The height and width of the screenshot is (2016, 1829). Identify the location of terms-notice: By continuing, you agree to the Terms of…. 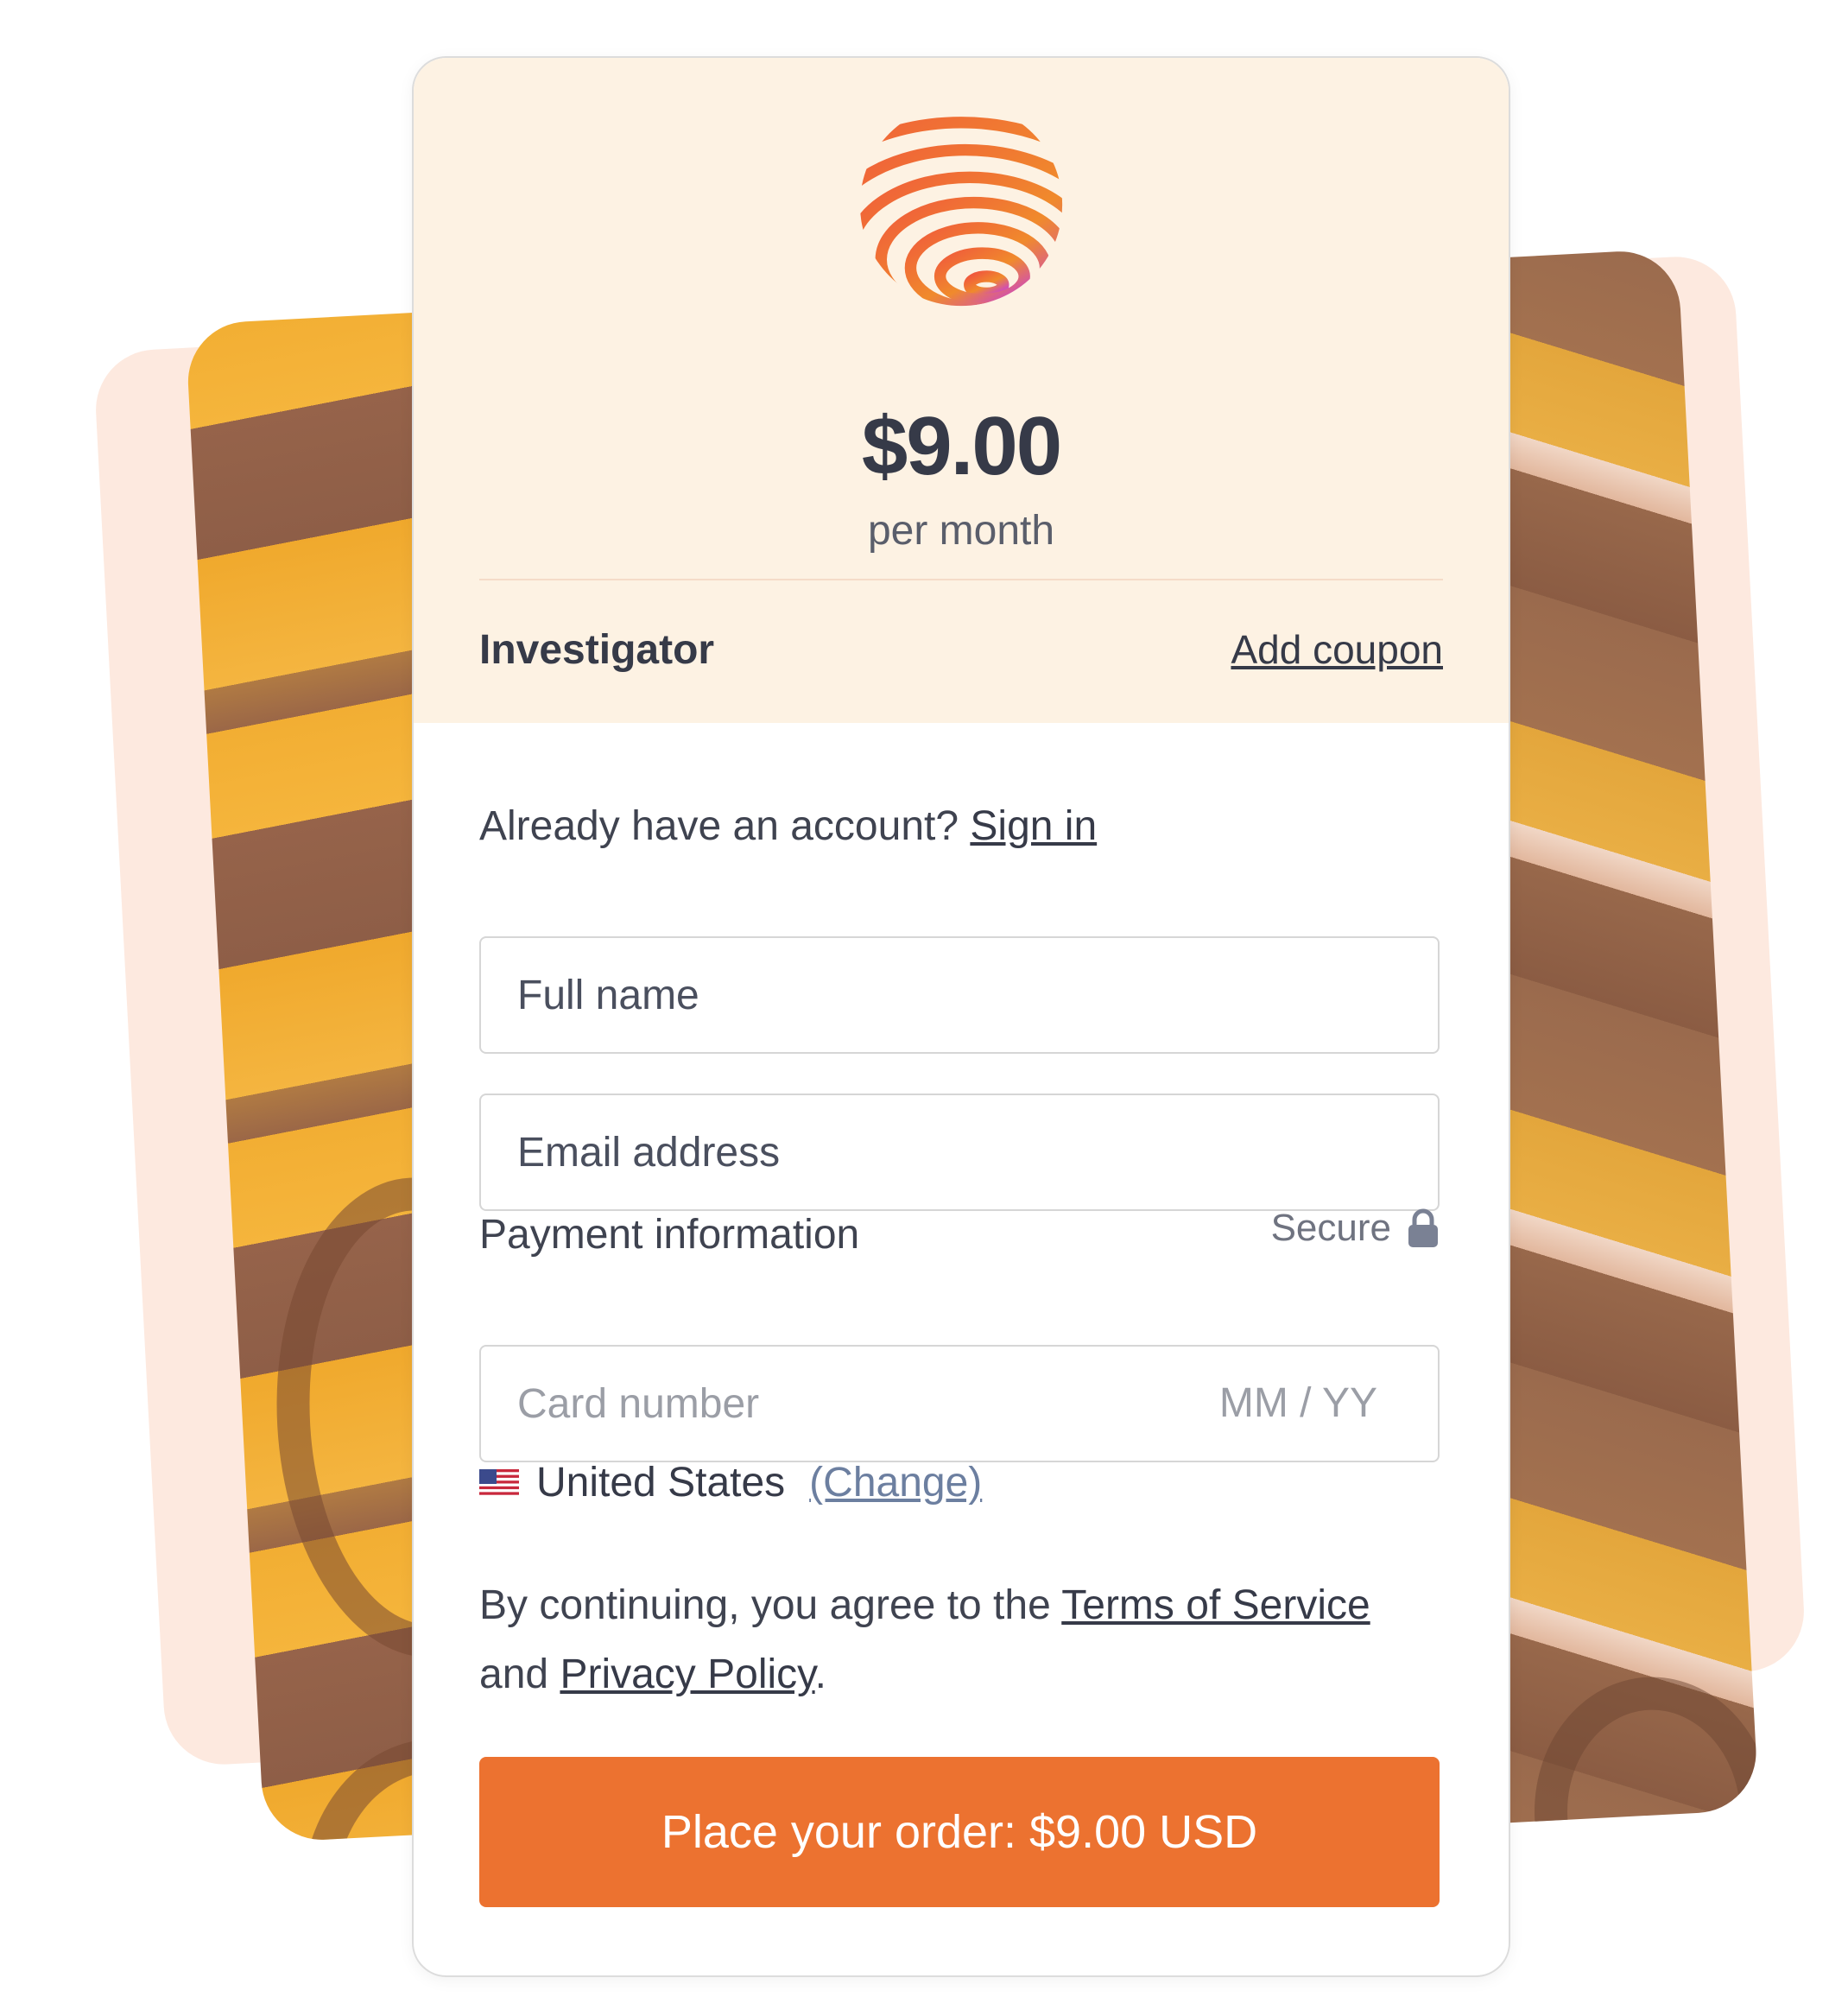
(959, 1640).